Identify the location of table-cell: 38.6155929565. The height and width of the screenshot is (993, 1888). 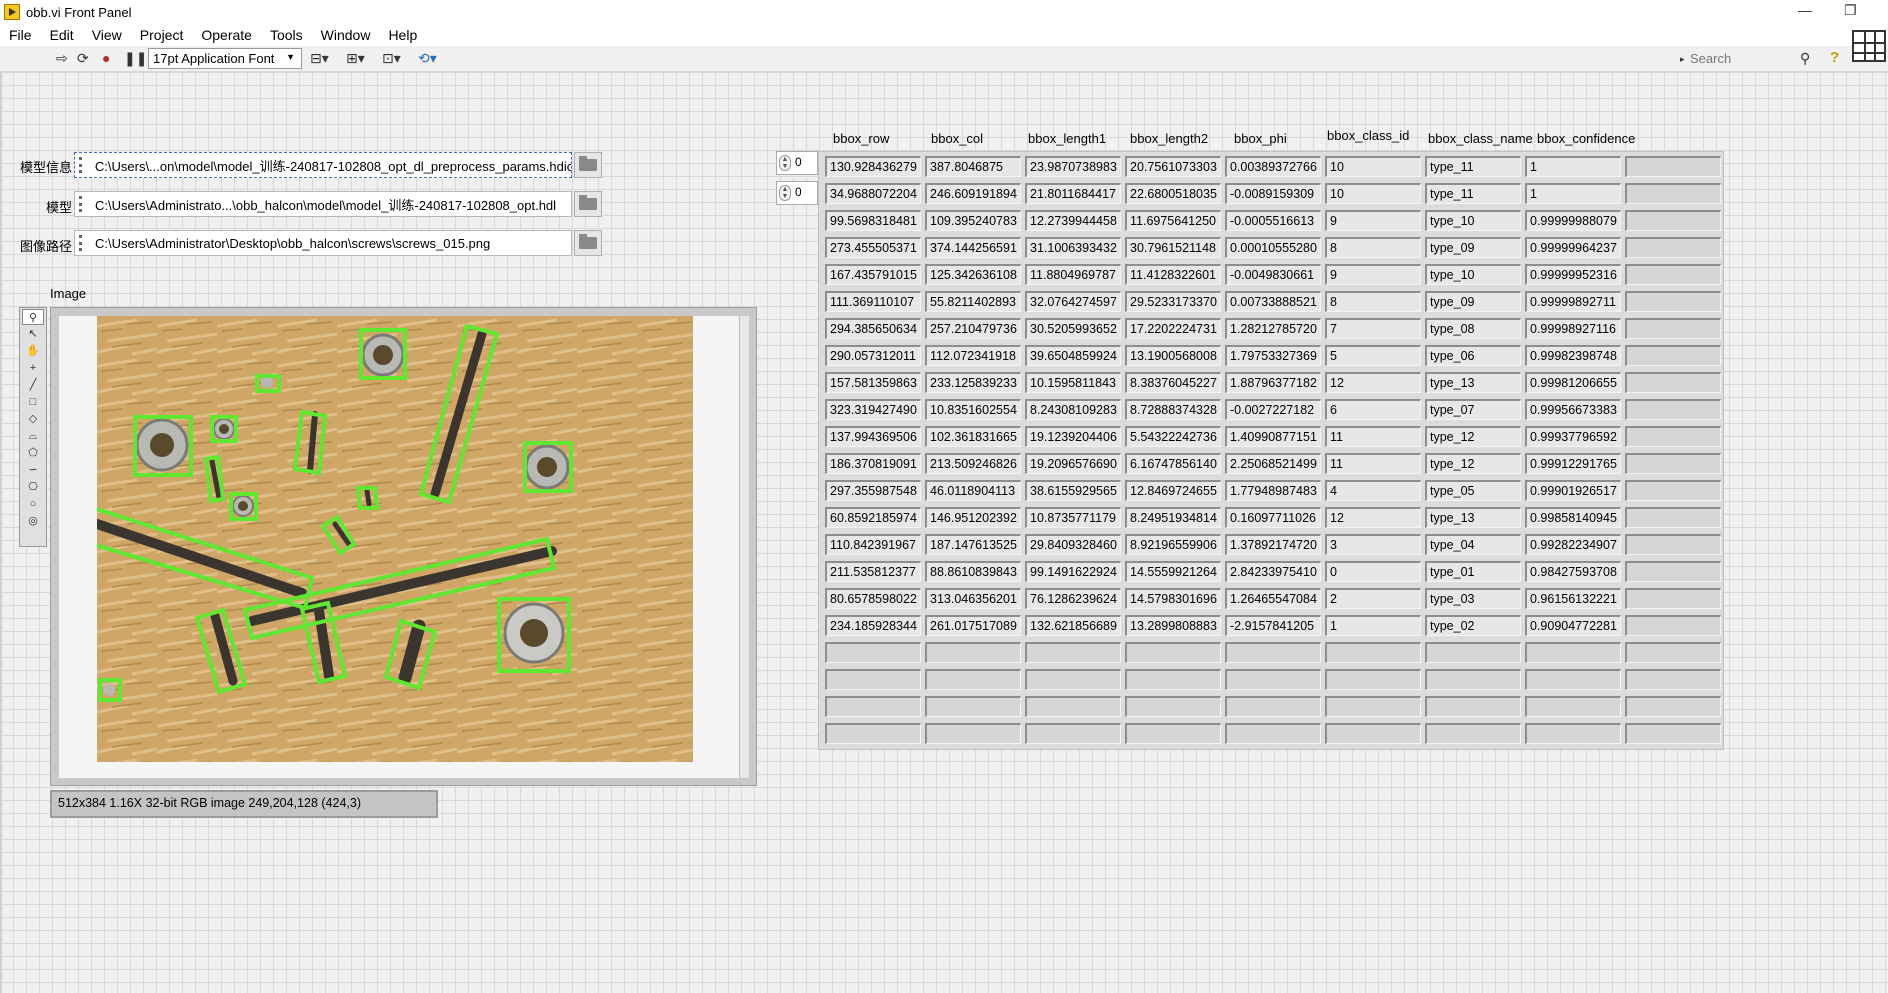
(1073, 490).